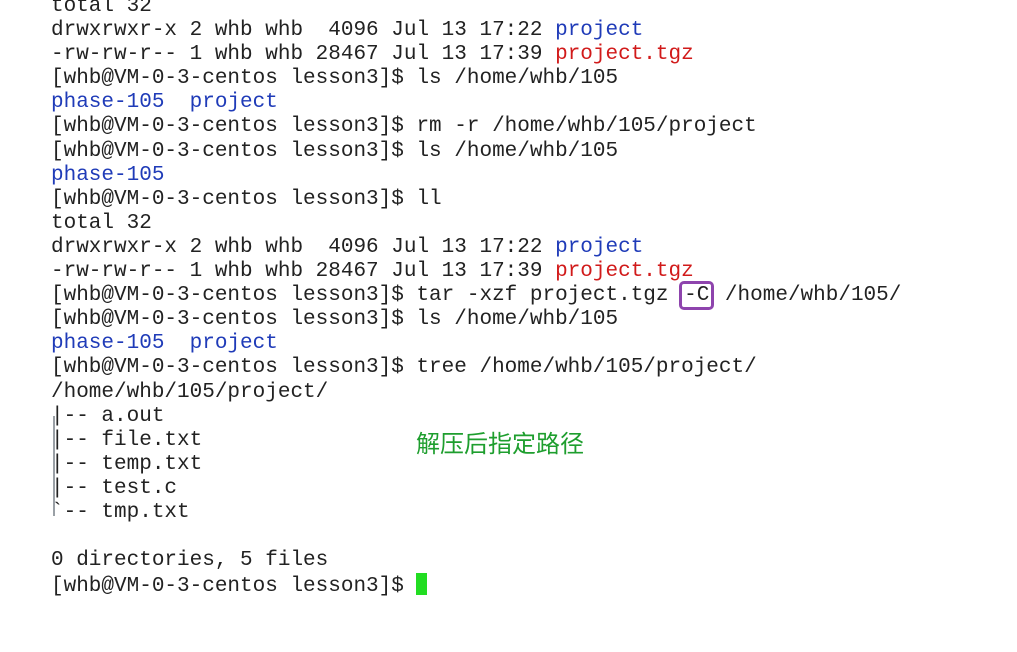  I want to click on terminal-text: /home/whb/105/project/, so click(190, 392).